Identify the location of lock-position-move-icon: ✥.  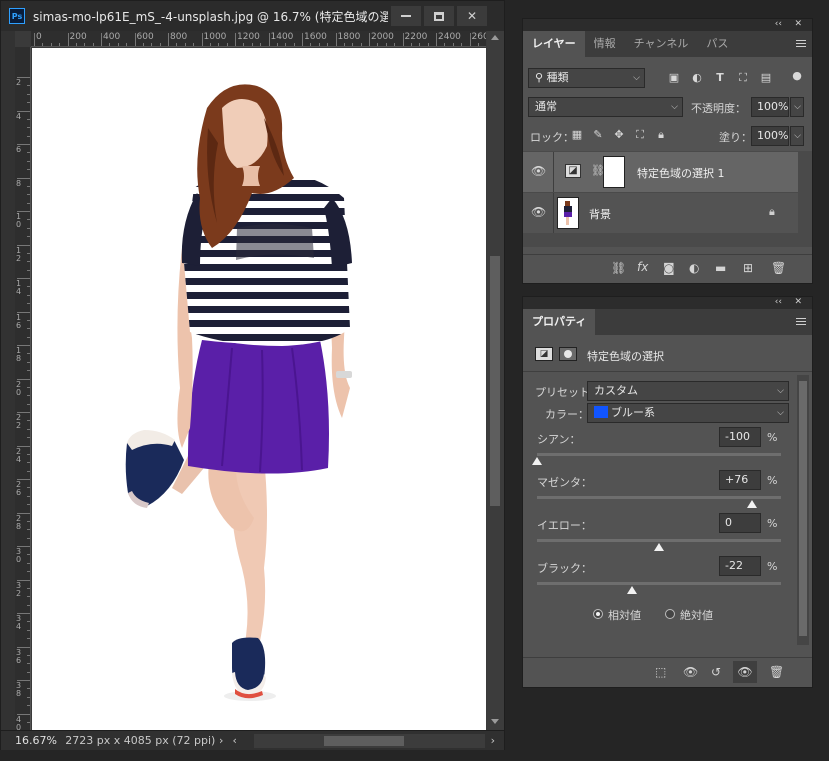
(619, 135).